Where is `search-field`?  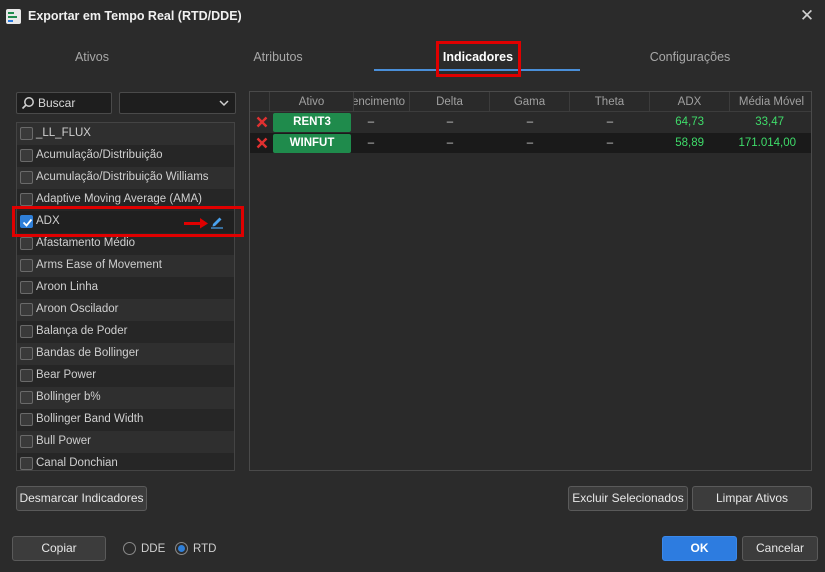
search-field is located at coordinates (64, 103).